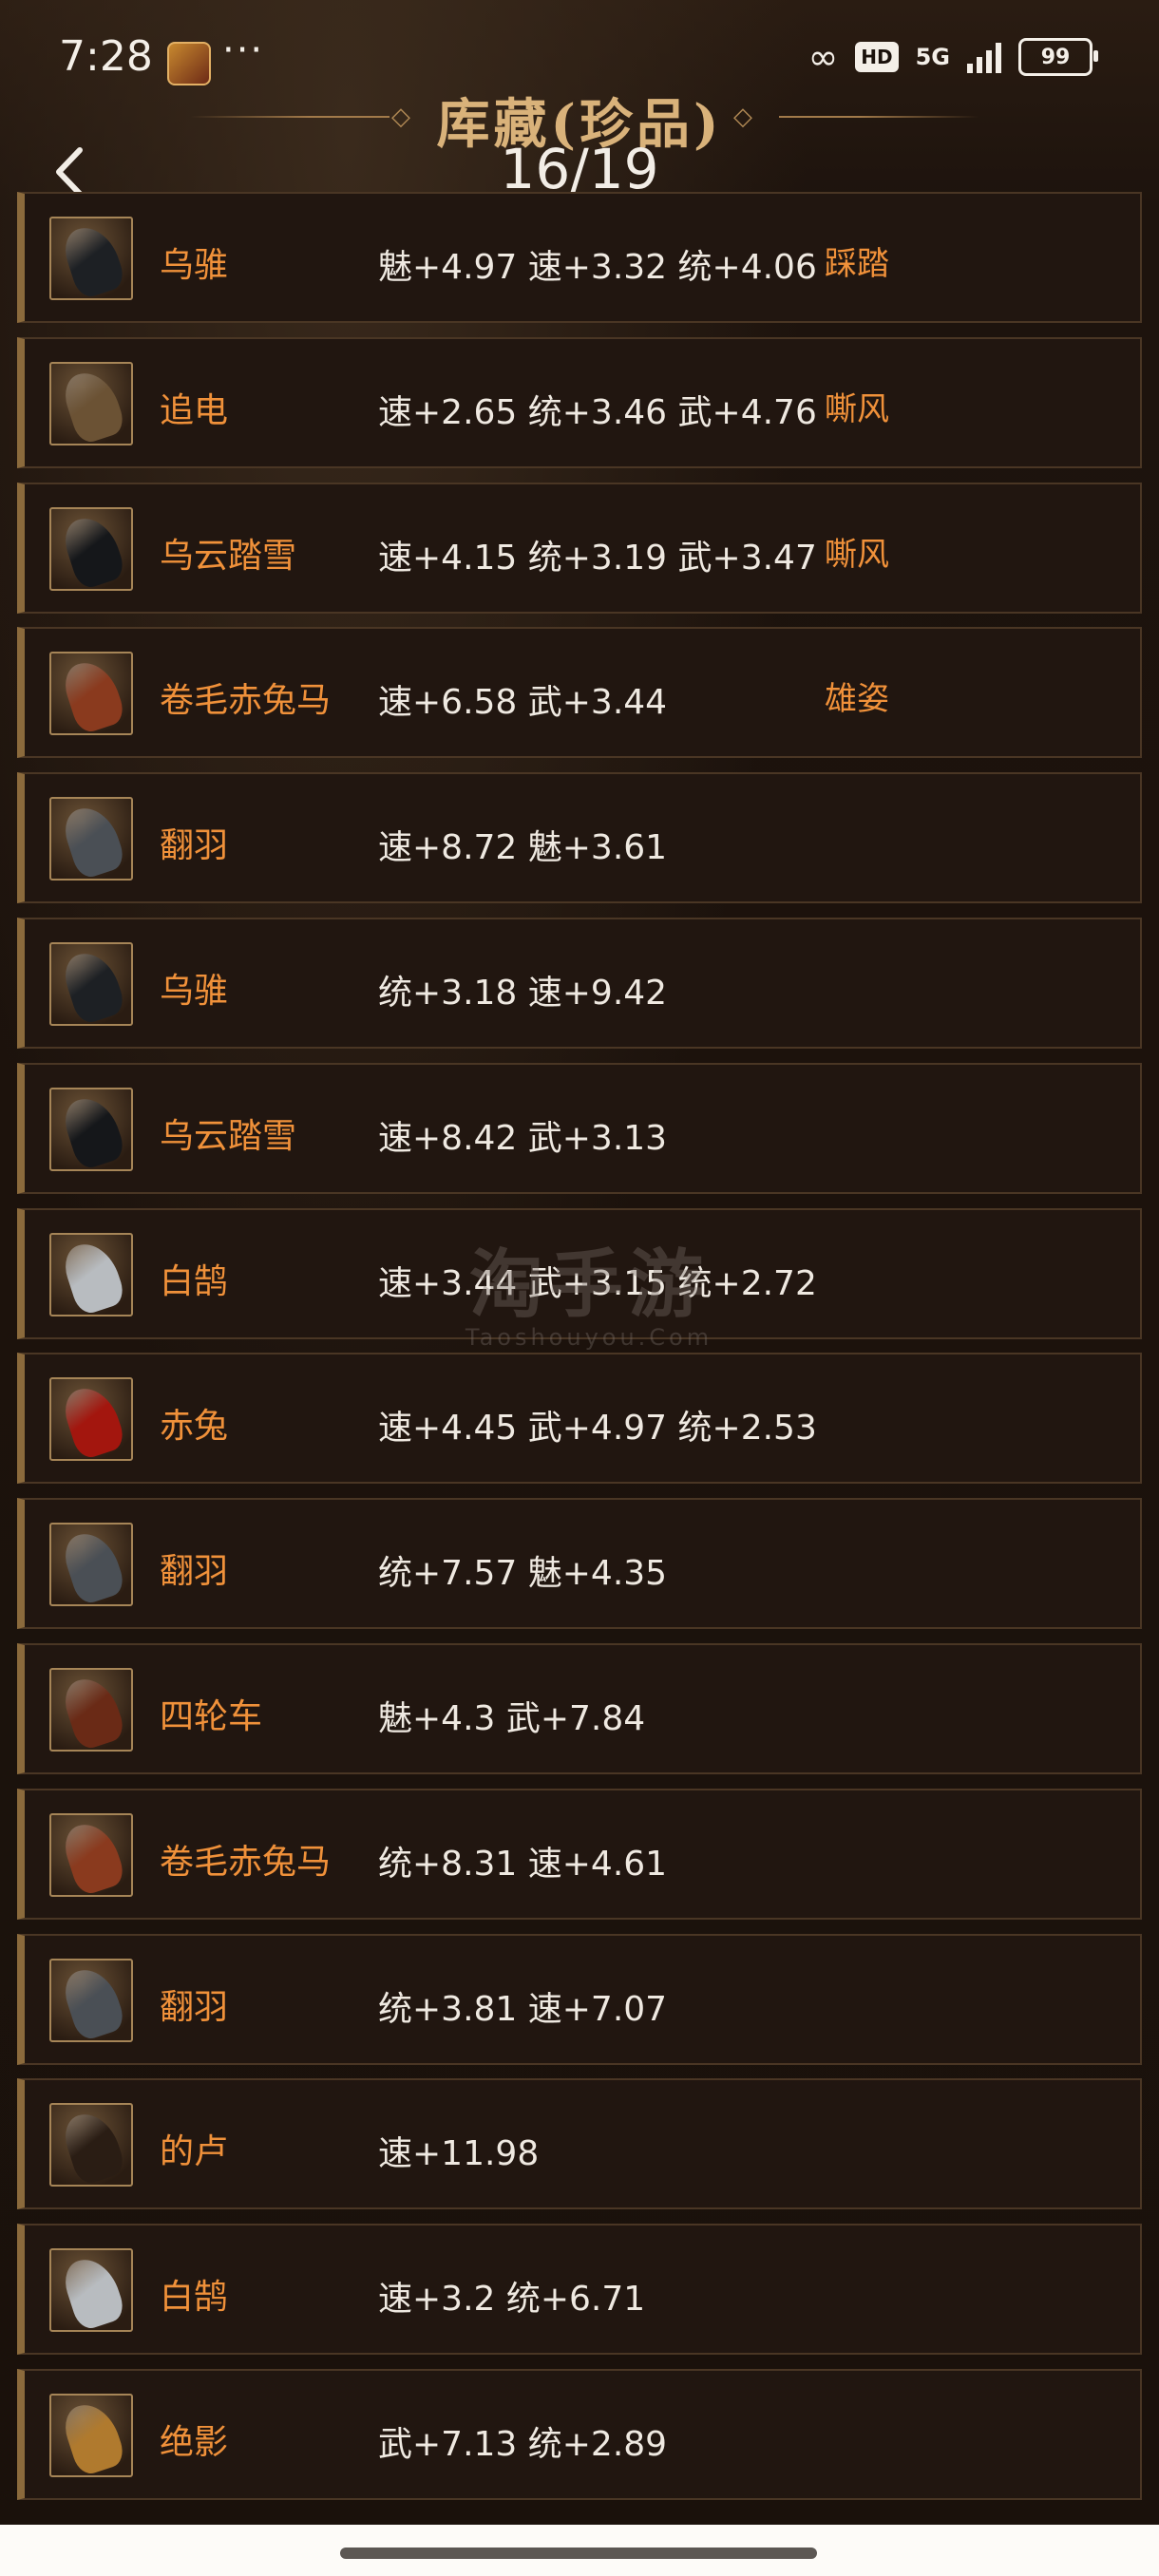 This screenshot has height=2576, width=1159. What do you see at coordinates (523, 2009) in the screenshot?
I see `item-stats: 统+3.81 速+7.07` at bounding box center [523, 2009].